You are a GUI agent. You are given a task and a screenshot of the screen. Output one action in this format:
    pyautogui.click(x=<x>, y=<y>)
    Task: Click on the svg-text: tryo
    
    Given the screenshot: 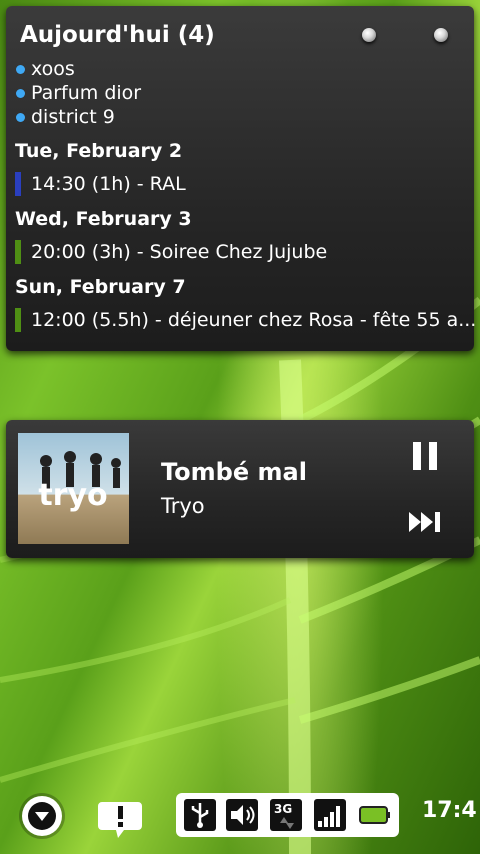 What is the action you would take?
    pyautogui.click(x=72, y=495)
    